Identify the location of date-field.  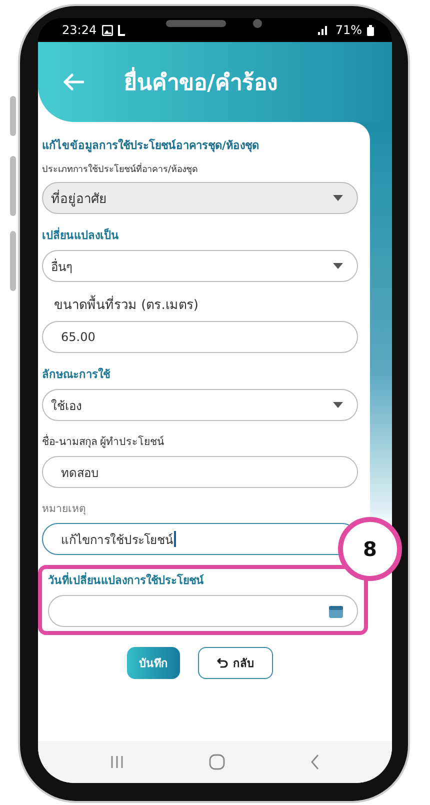
(203, 611).